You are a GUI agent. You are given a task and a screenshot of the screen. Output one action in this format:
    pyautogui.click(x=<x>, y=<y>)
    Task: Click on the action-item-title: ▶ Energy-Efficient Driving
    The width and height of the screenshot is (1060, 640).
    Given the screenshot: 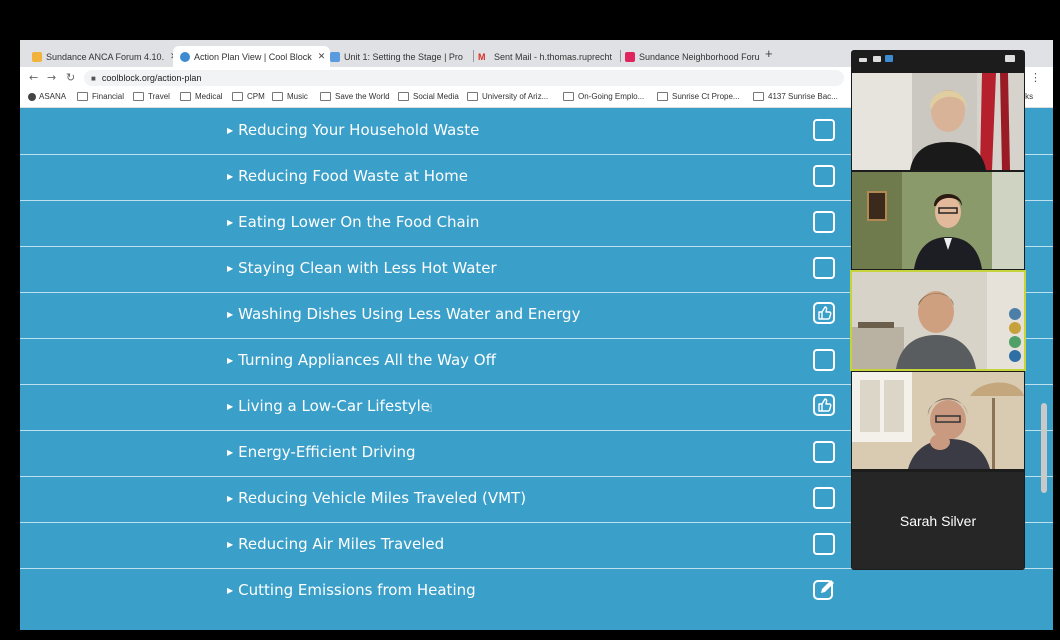 What is the action you would take?
    pyautogui.click(x=321, y=452)
    